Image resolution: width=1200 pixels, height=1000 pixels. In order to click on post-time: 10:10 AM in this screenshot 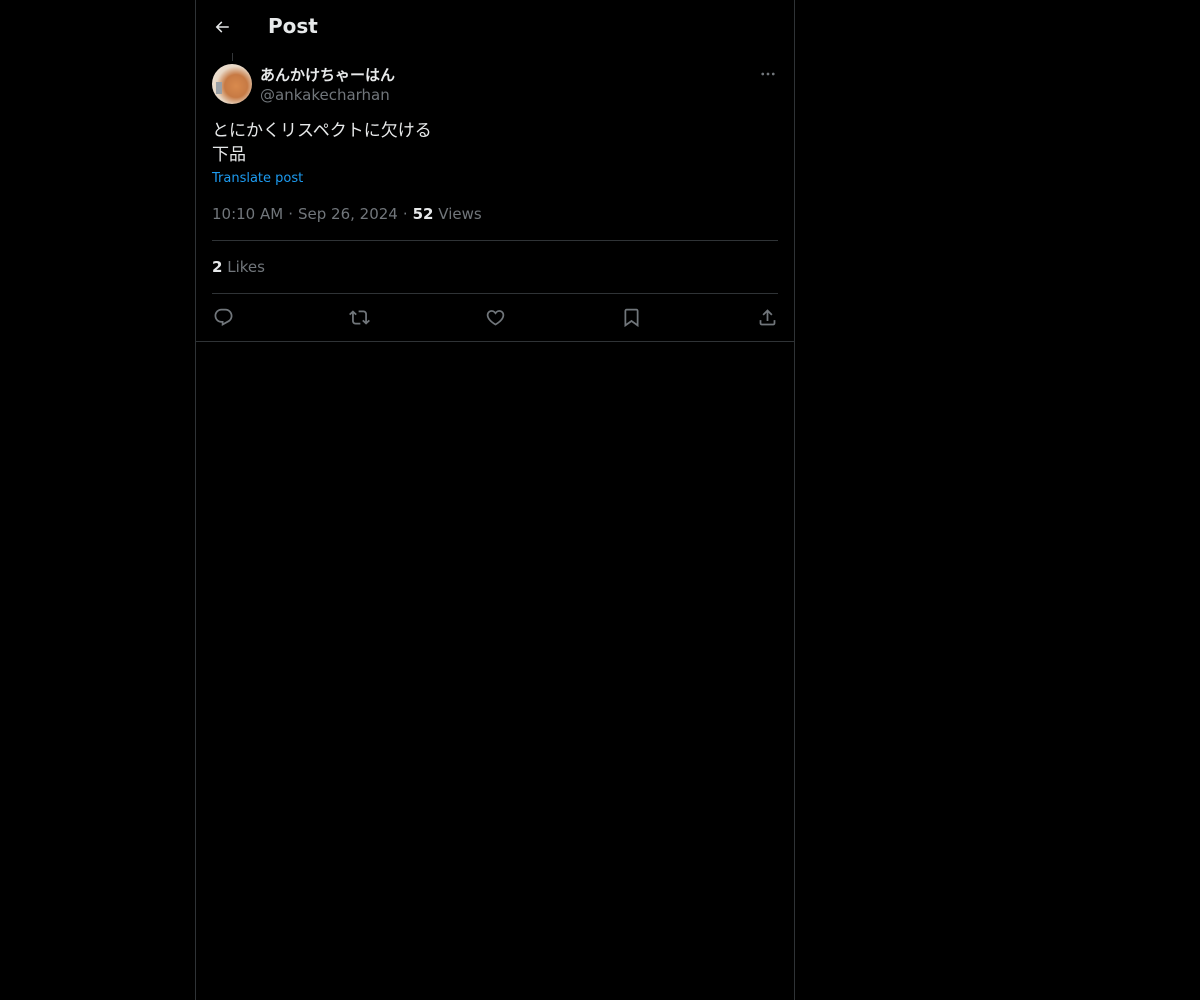, I will do `click(247, 214)`.